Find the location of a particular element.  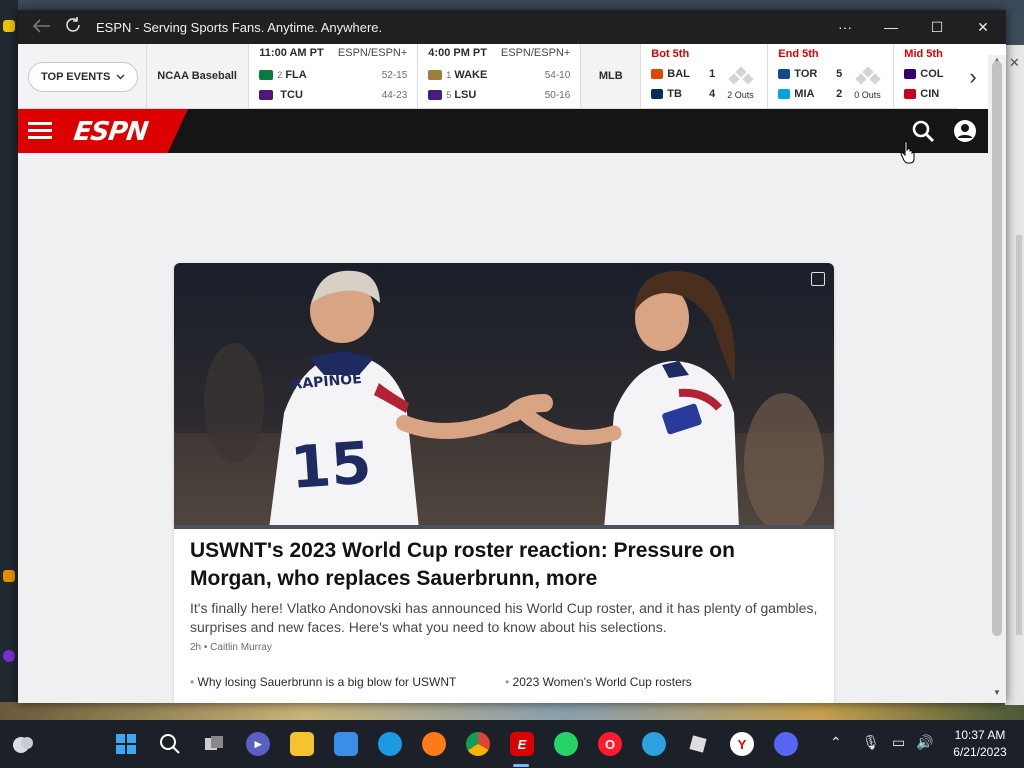

search-icon is located at coordinates (170, 744).